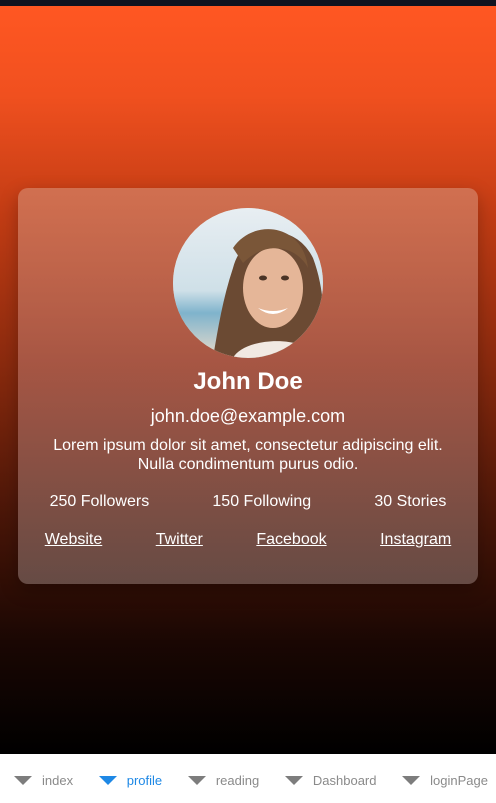 Image resolution: width=496 pixels, height=803 pixels. What do you see at coordinates (293, 780) in the screenshot?
I see `tab-dashboard-icon` at bounding box center [293, 780].